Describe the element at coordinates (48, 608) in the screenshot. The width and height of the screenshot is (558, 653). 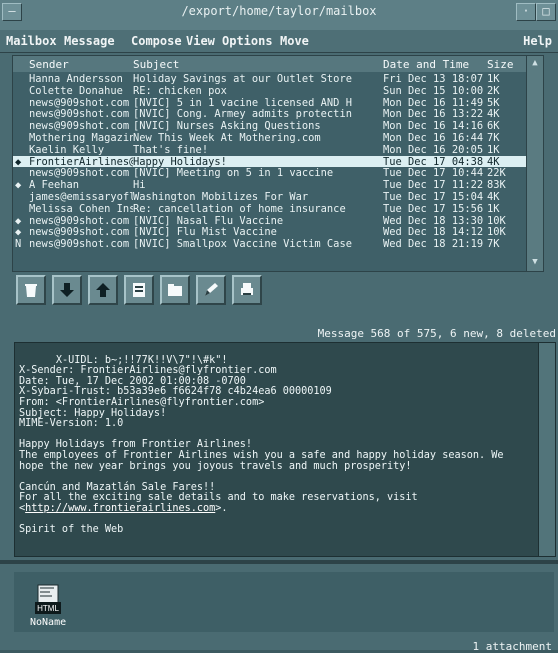
I see `attachment-icon-label: HTML` at that location.